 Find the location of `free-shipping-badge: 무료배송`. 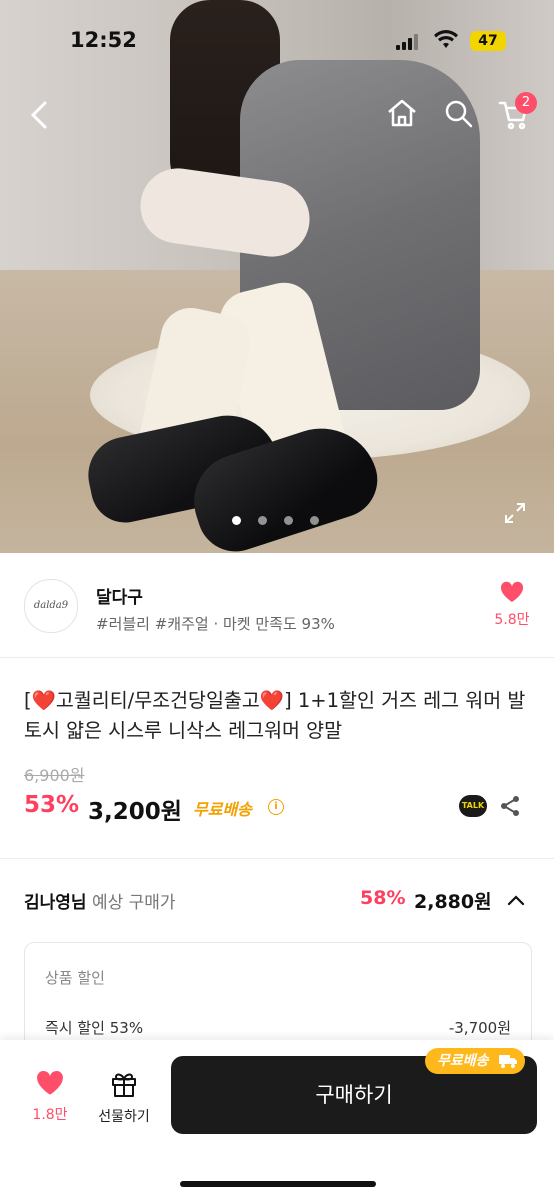

free-shipping-badge: 무료배송 is located at coordinates (475, 1061).